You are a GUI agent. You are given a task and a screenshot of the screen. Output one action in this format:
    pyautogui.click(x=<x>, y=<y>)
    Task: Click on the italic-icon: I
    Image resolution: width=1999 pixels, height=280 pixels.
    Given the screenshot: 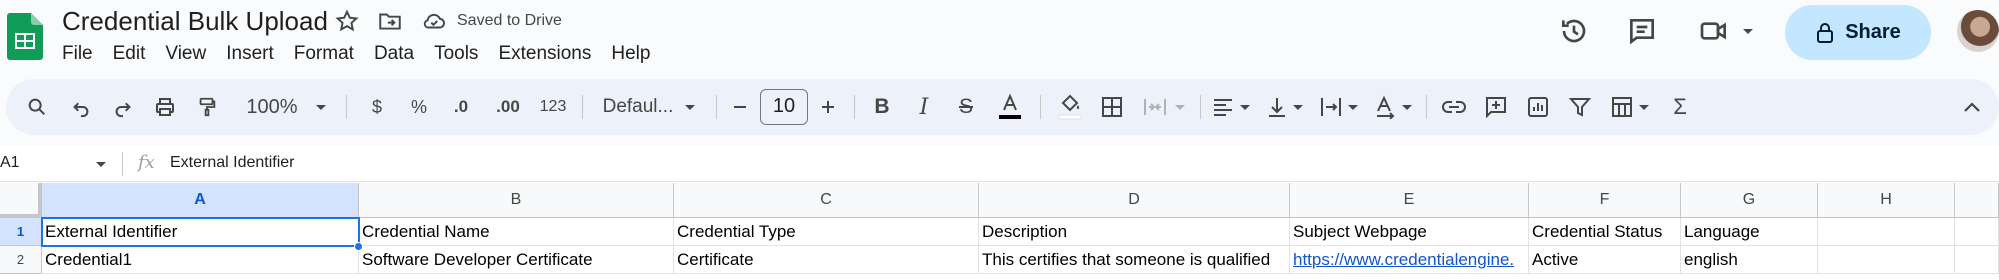 What is the action you would take?
    pyautogui.click(x=924, y=107)
    